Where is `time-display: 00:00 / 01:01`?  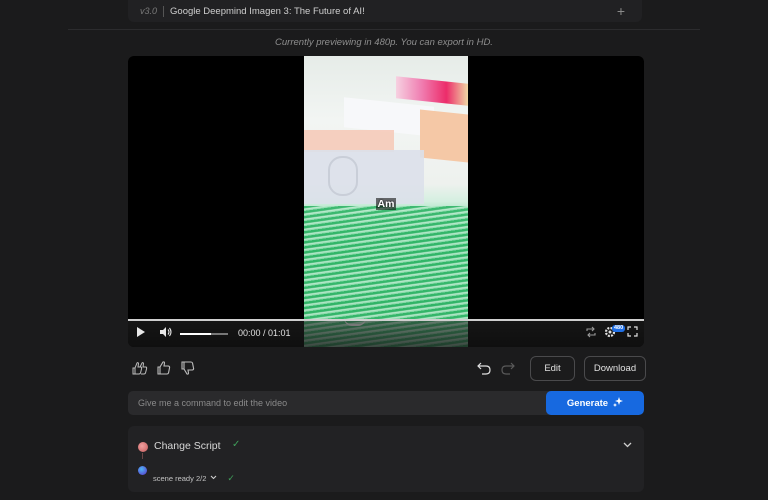
time-display: 00:00 / 01:01 is located at coordinates (264, 333).